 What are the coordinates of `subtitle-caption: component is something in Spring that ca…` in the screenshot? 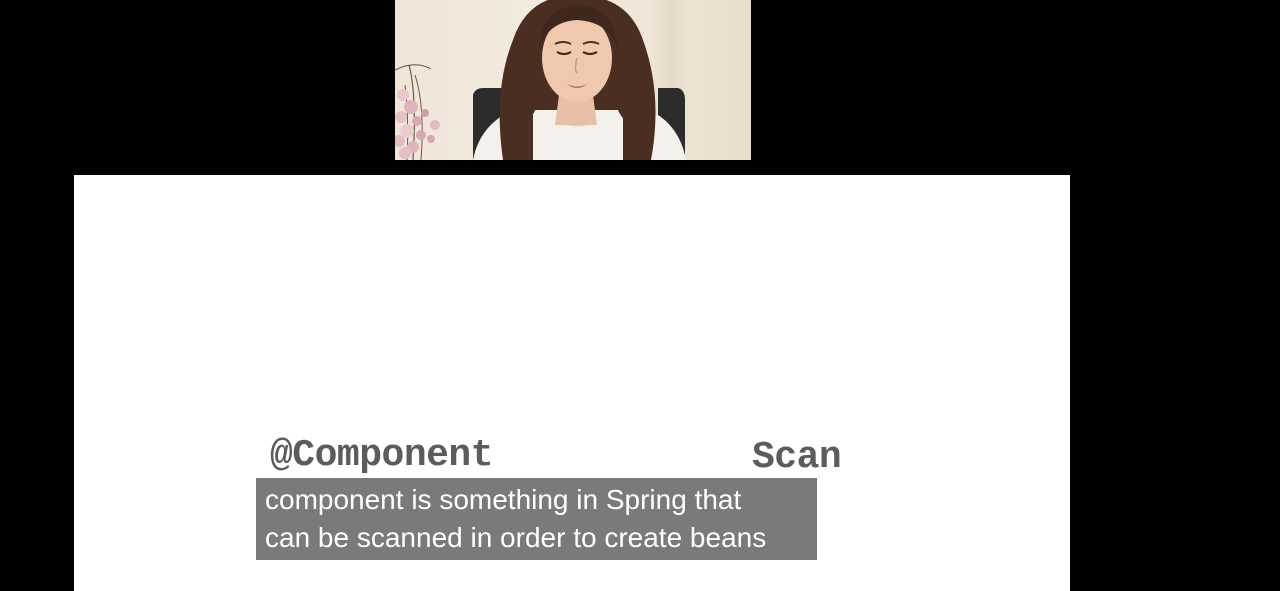 It's located at (536, 519).